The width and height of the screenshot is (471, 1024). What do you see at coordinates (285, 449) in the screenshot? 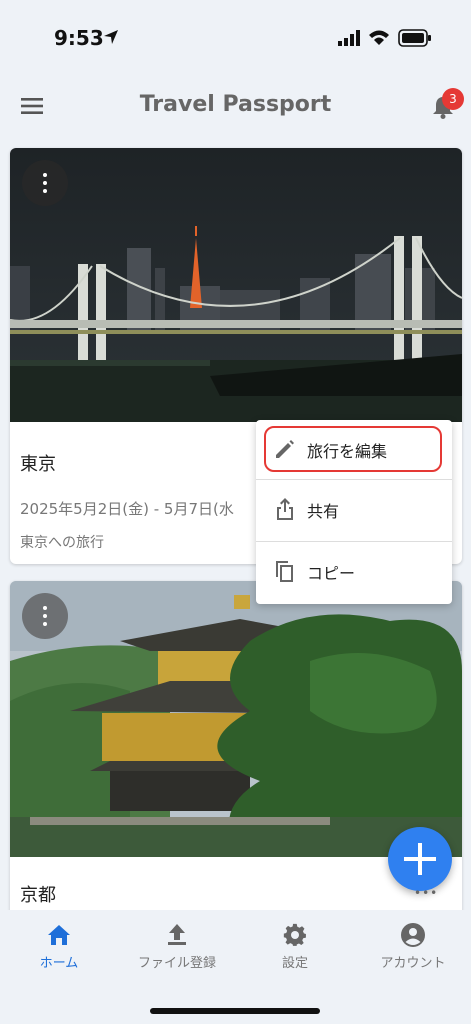
I see `pencil-icon` at bounding box center [285, 449].